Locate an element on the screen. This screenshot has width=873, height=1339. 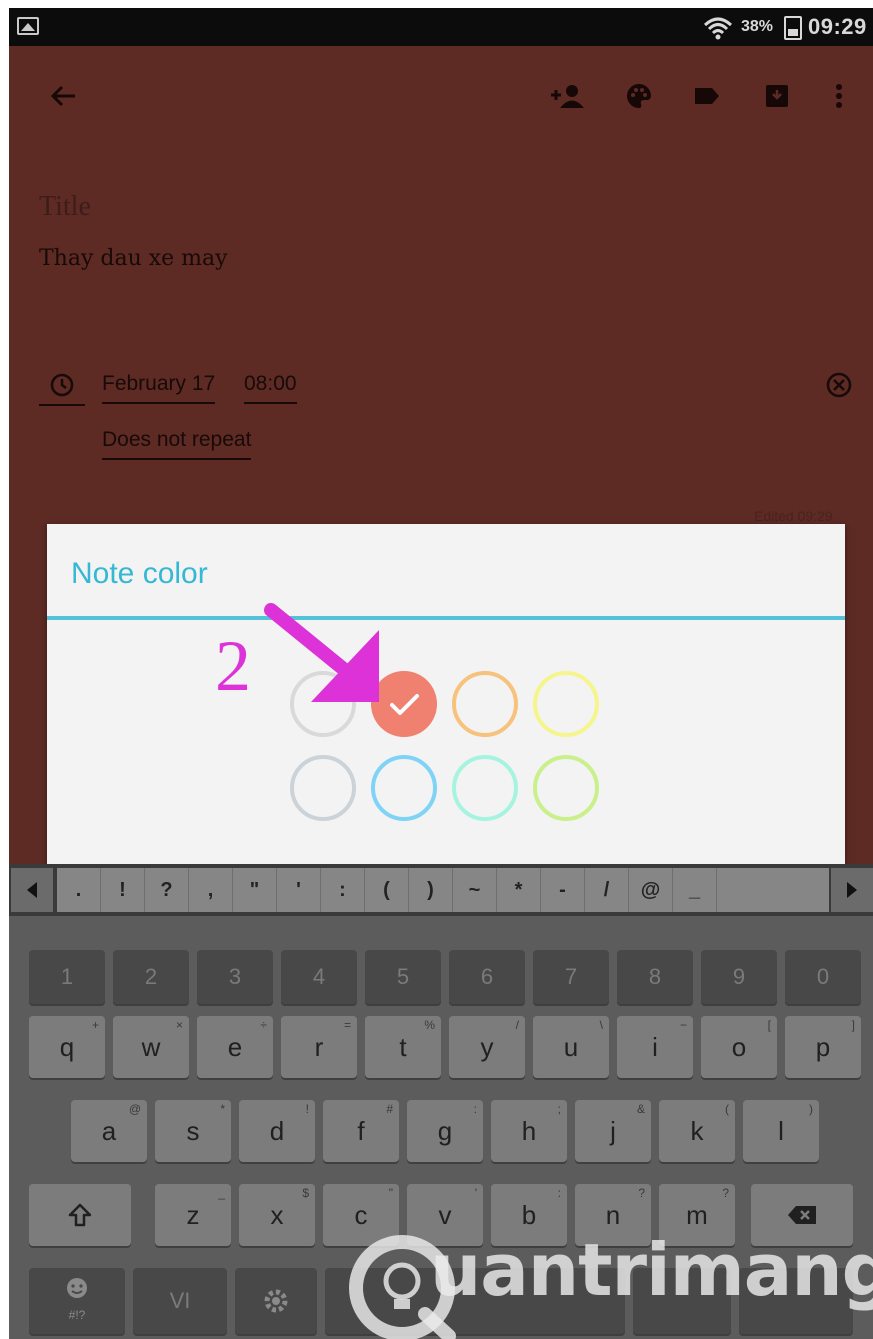
letter-key-e: e ÷ is located at coordinates (235, 1047).